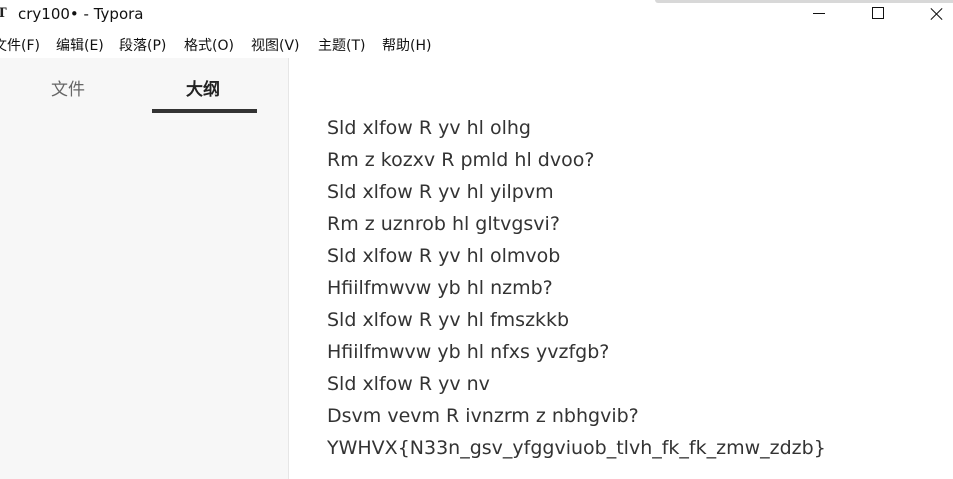 The image size is (953, 479). What do you see at coordinates (20, 46) in the screenshot?
I see `menu-file: 文件(F)` at bounding box center [20, 46].